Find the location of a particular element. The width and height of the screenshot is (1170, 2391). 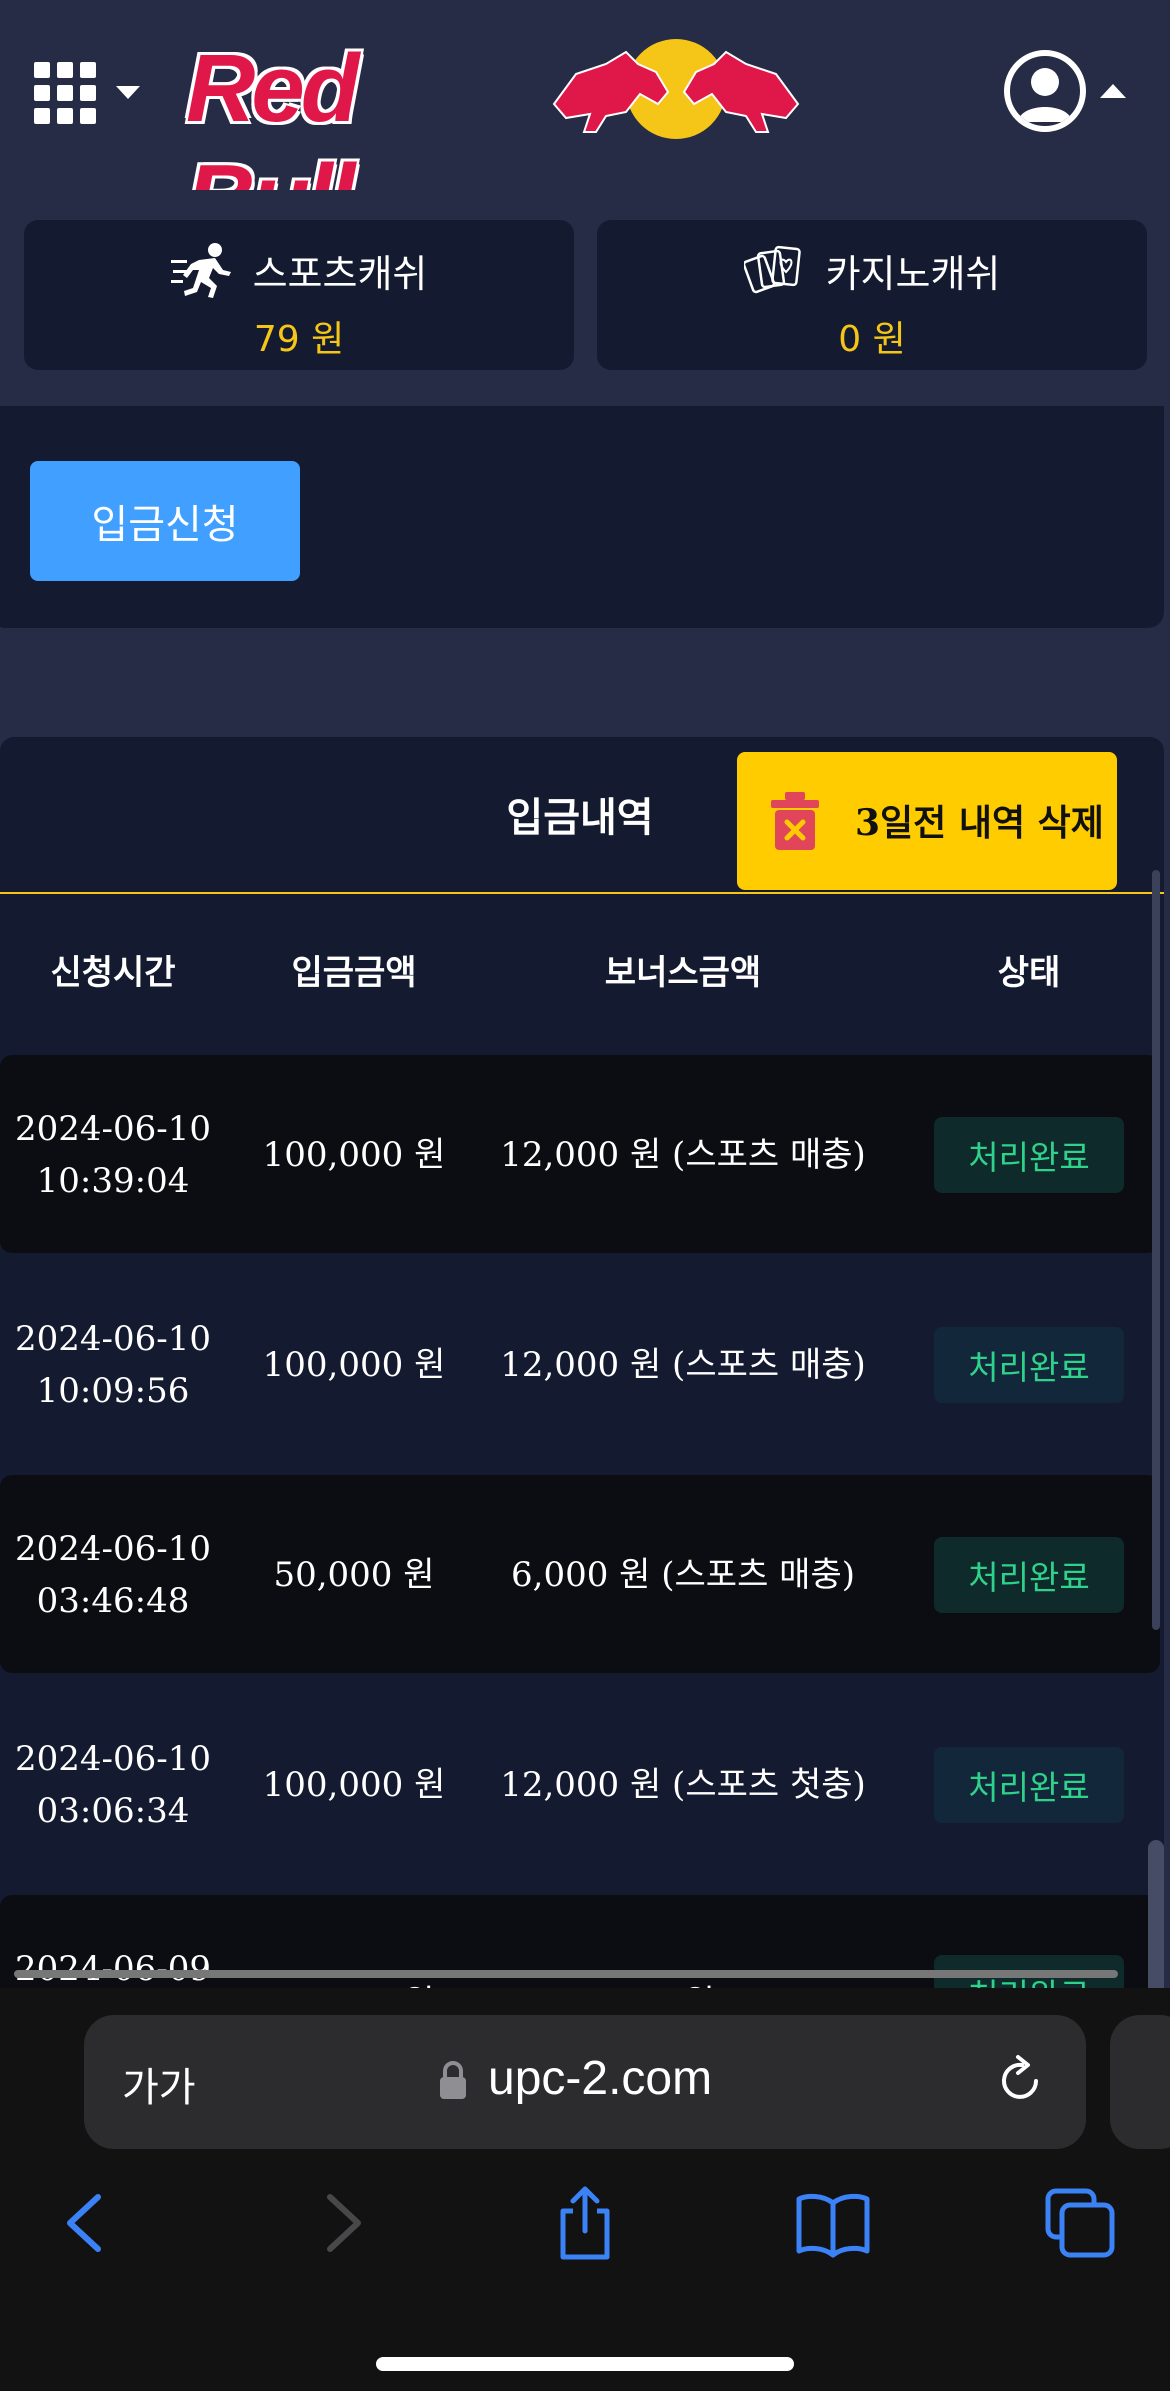

casino-cash-label: 카지노캐쉬 is located at coordinates (913, 273).